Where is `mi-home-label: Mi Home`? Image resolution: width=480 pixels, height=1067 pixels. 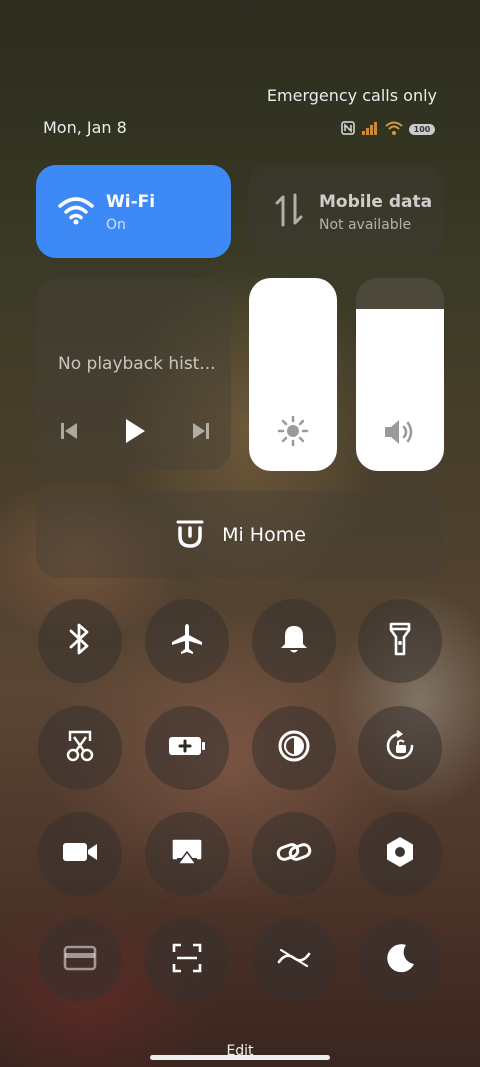 mi-home-label: Mi Home is located at coordinates (264, 534).